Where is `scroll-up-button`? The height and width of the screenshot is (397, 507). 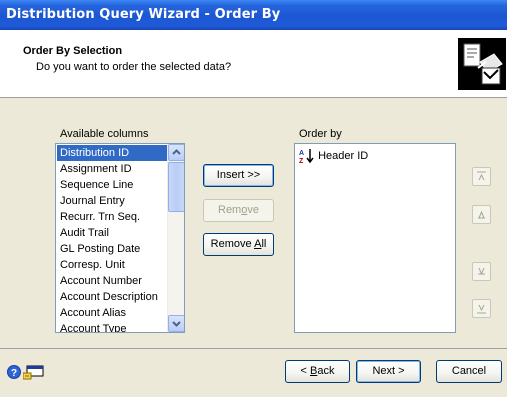 scroll-up-button is located at coordinates (176, 152).